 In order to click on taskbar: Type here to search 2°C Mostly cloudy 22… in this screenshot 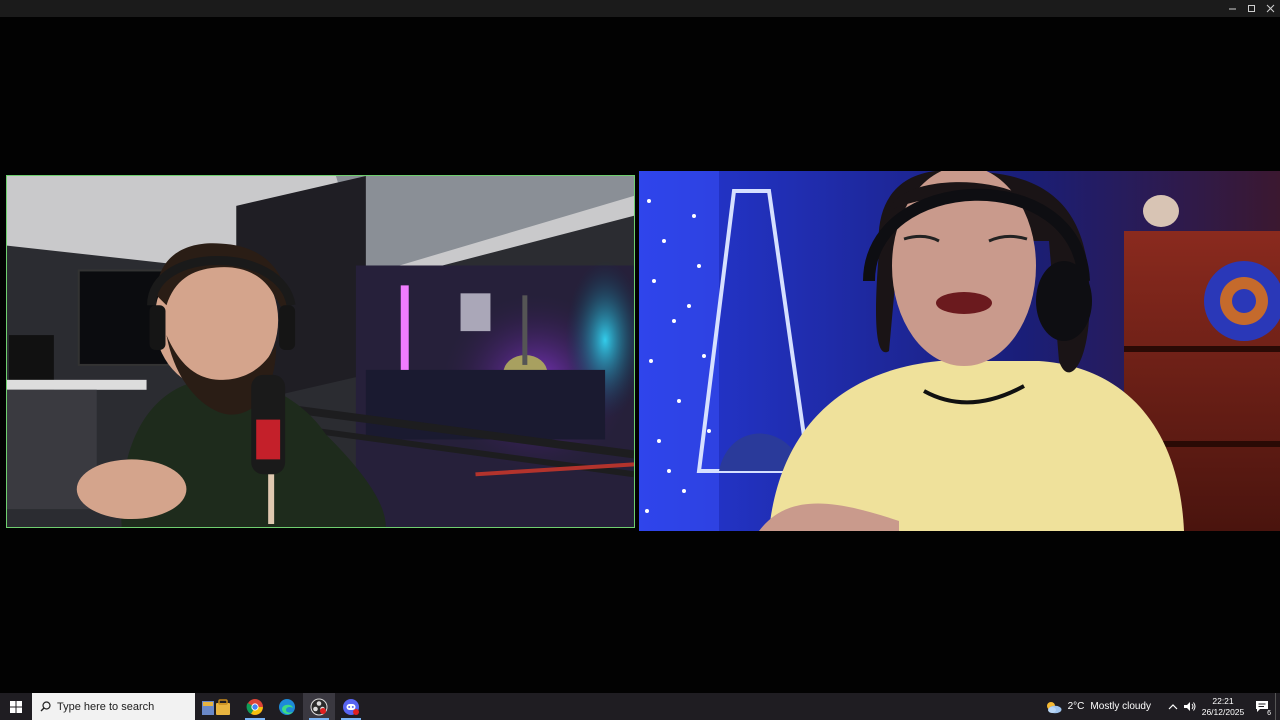, I will do `click(640, 706)`.